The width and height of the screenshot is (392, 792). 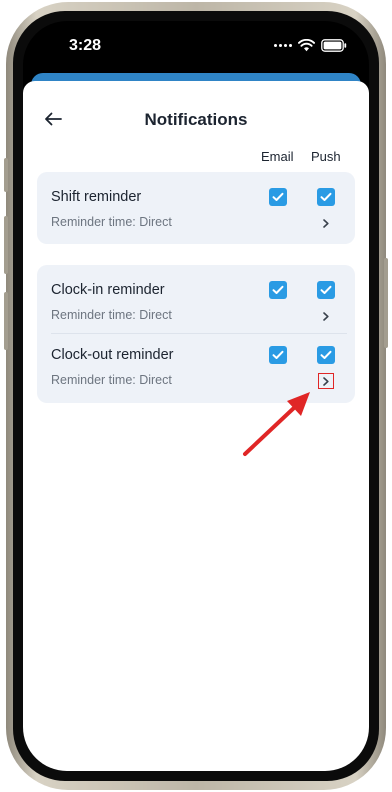 What do you see at coordinates (276, 424) in the screenshot?
I see `annotation-arrow` at bounding box center [276, 424].